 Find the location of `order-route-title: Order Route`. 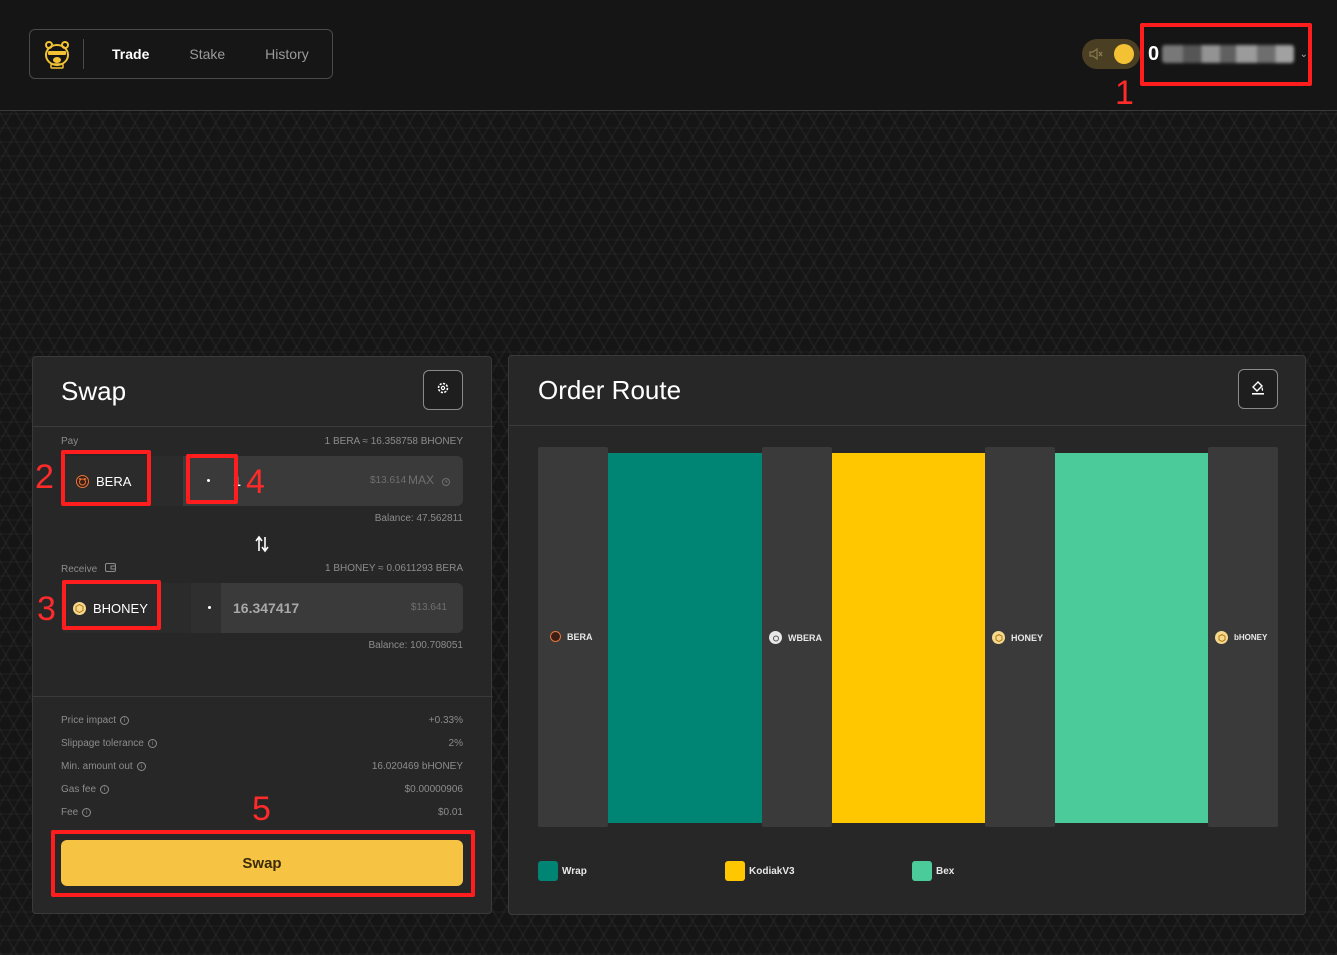

order-route-title: Order Route is located at coordinates (610, 390).